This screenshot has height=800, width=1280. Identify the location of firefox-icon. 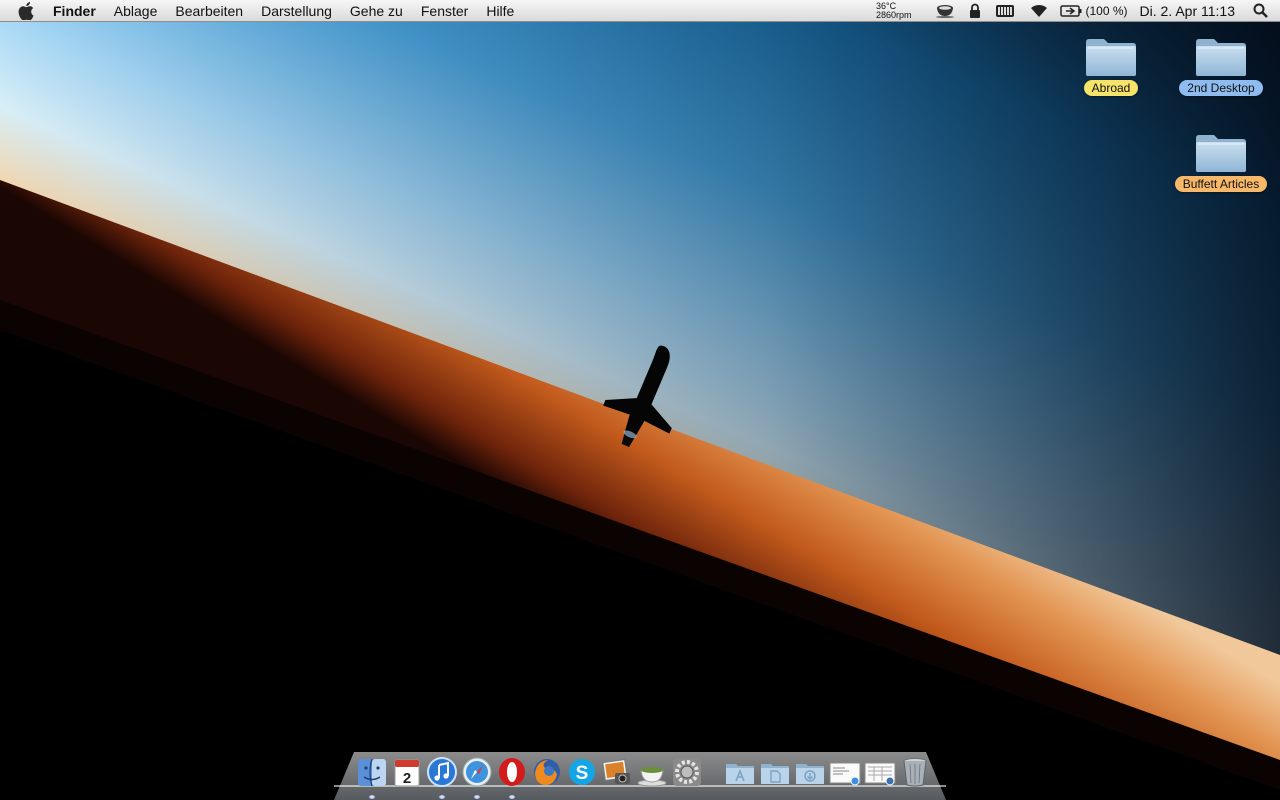
(546, 772).